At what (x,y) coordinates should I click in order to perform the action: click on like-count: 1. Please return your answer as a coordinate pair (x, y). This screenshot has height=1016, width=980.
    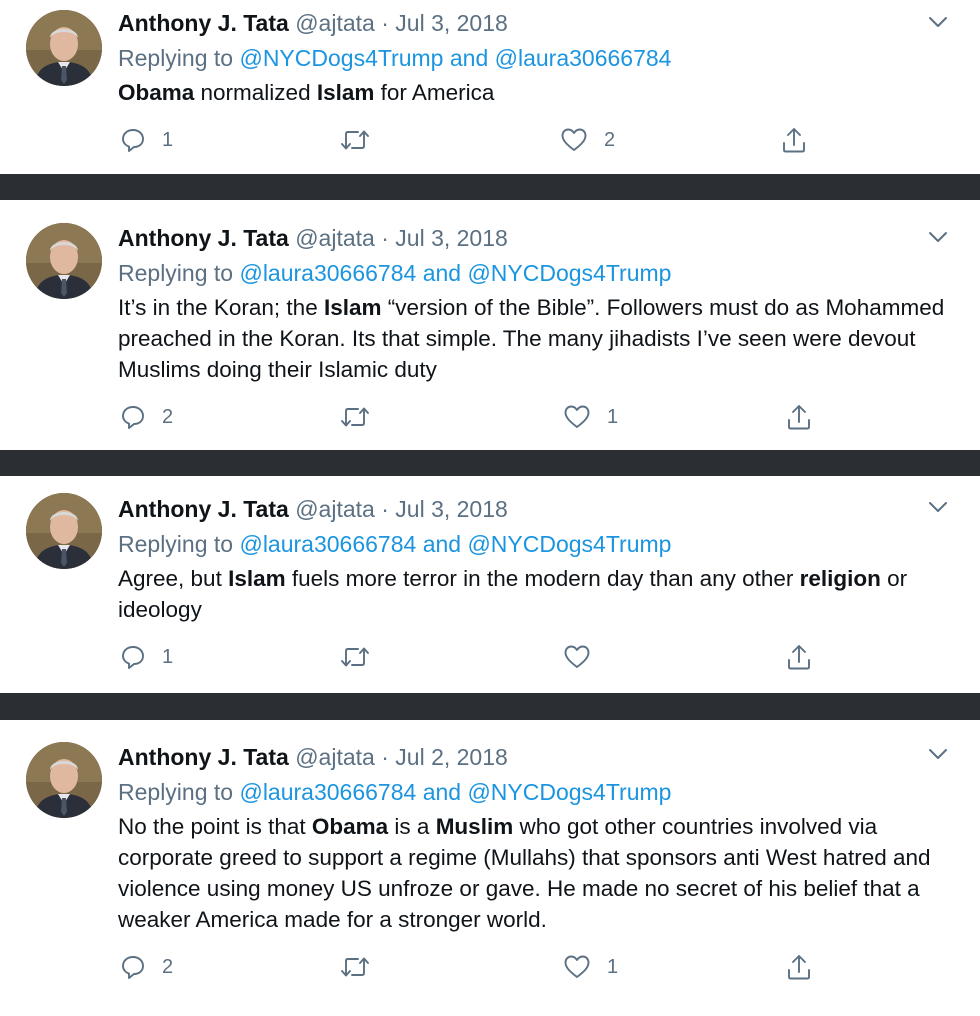
    Looking at the image, I should click on (613, 416).